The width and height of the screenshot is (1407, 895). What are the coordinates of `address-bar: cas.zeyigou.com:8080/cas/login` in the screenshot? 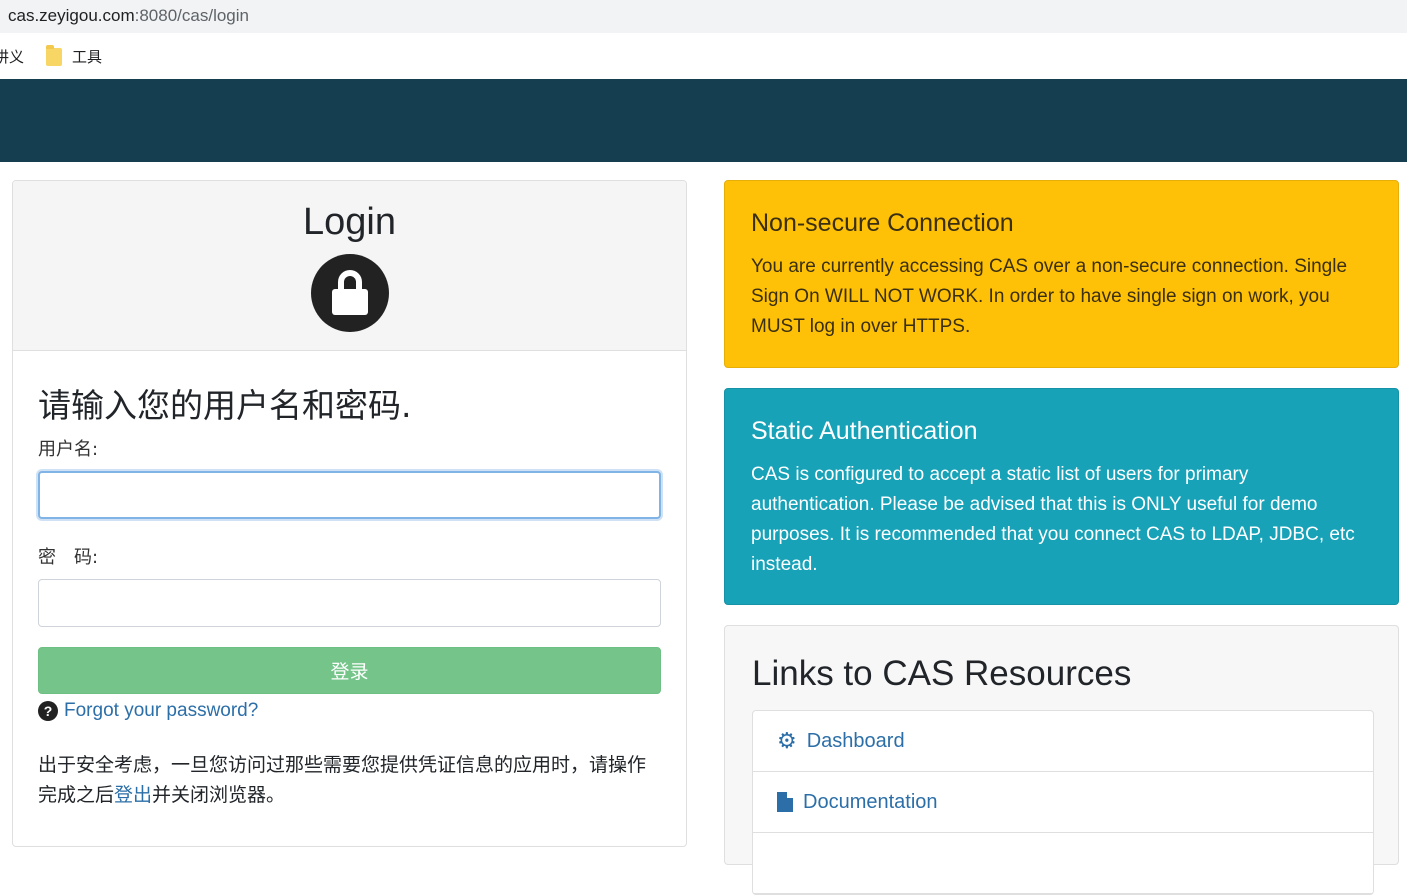 It's located at (703, 16).